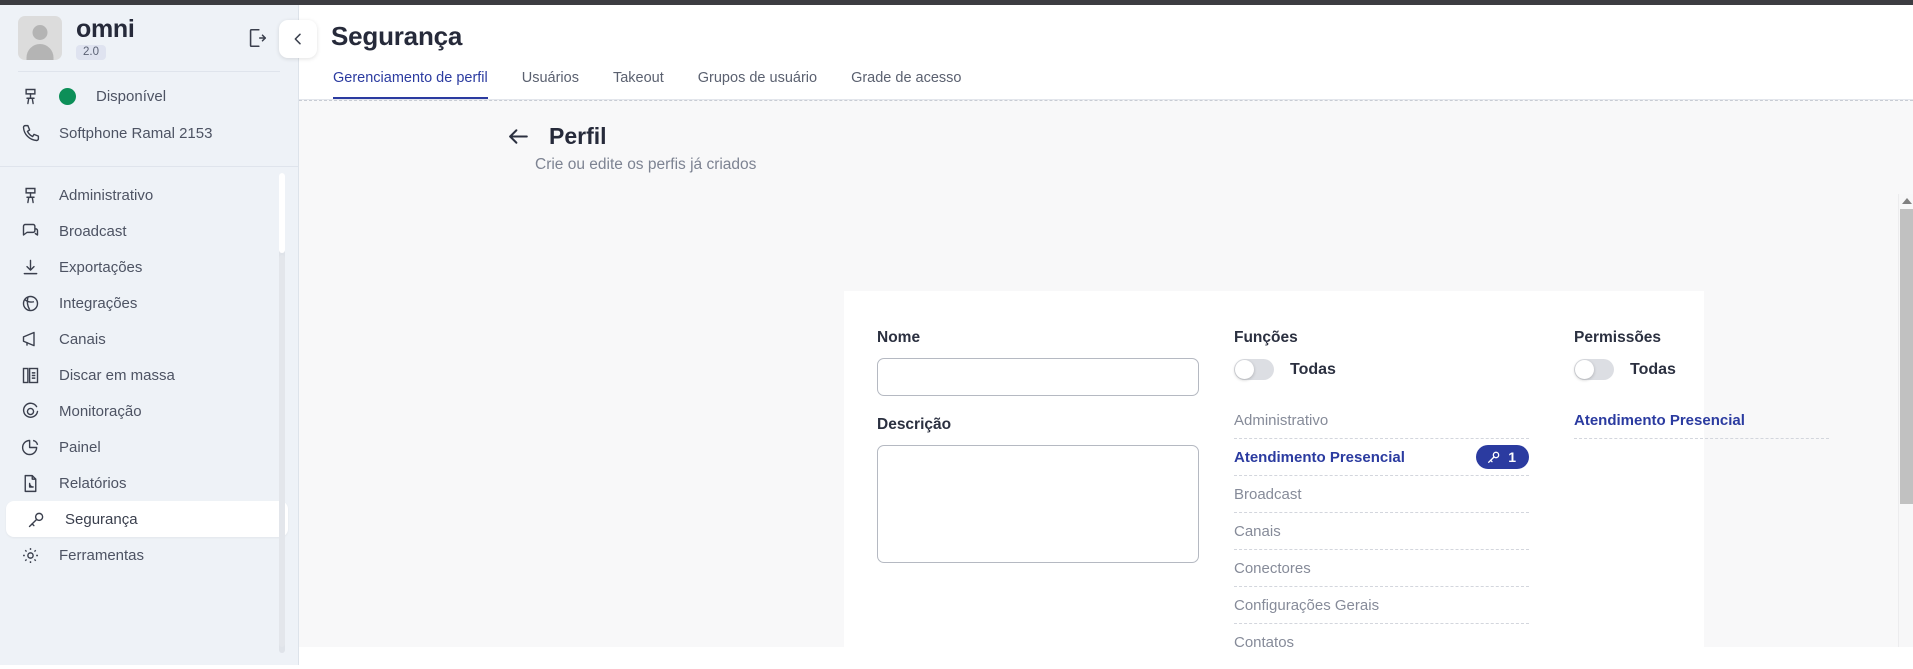 The height and width of the screenshot is (669, 1913). I want to click on functions-heading: Funções, so click(1266, 337).